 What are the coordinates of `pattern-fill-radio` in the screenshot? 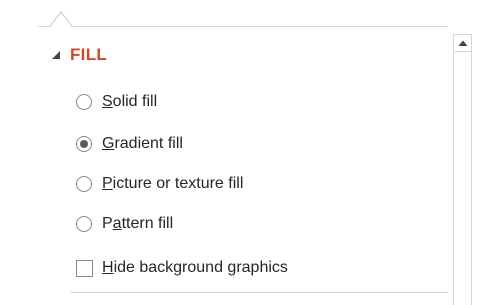 It's located at (84, 224).